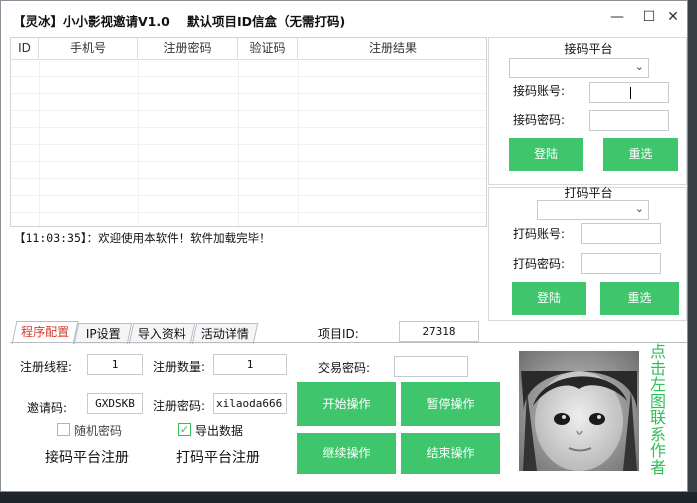  Describe the element at coordinates (588, 49) in the screenshot. I see `sms-platform-title: 接码平台` at that location.